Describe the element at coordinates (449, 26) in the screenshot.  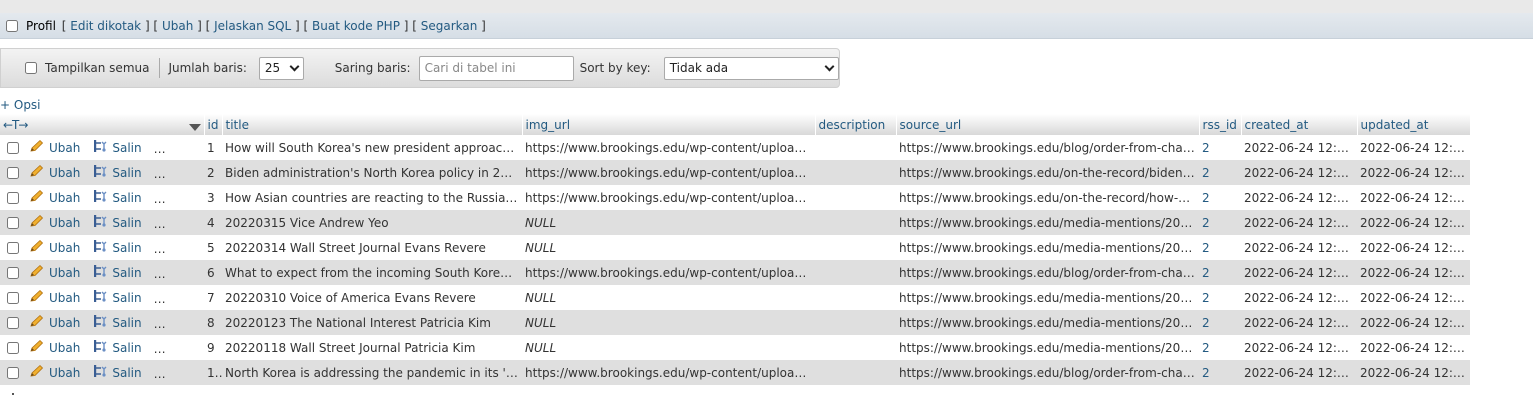
I see `refresh-link: Segarkan` at that location.